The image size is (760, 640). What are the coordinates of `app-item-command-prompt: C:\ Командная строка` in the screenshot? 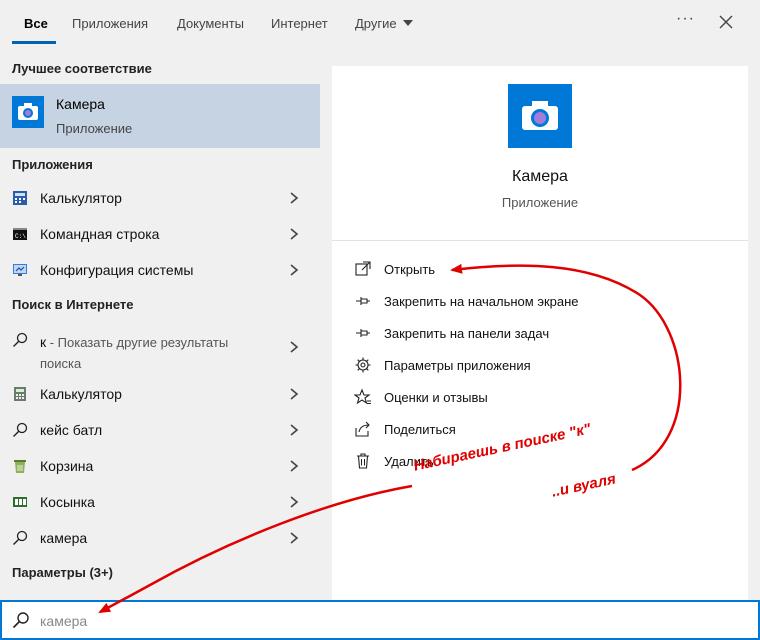 It's located at (160, 234).